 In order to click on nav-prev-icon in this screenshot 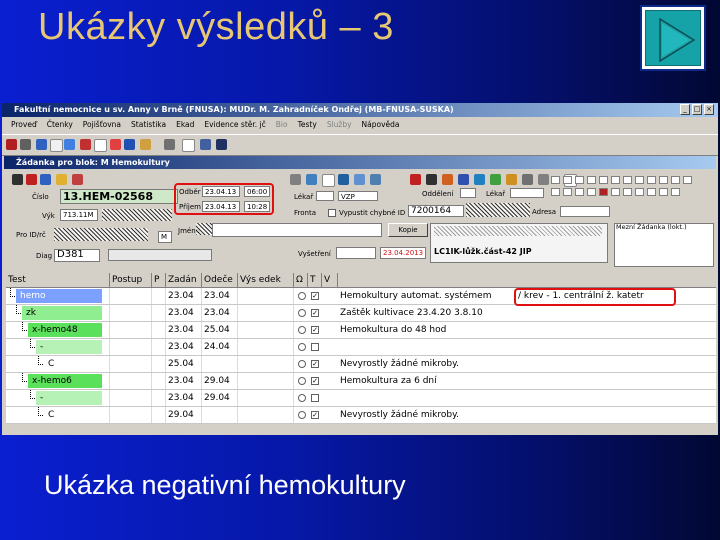, I will do `click(31, 179)`.